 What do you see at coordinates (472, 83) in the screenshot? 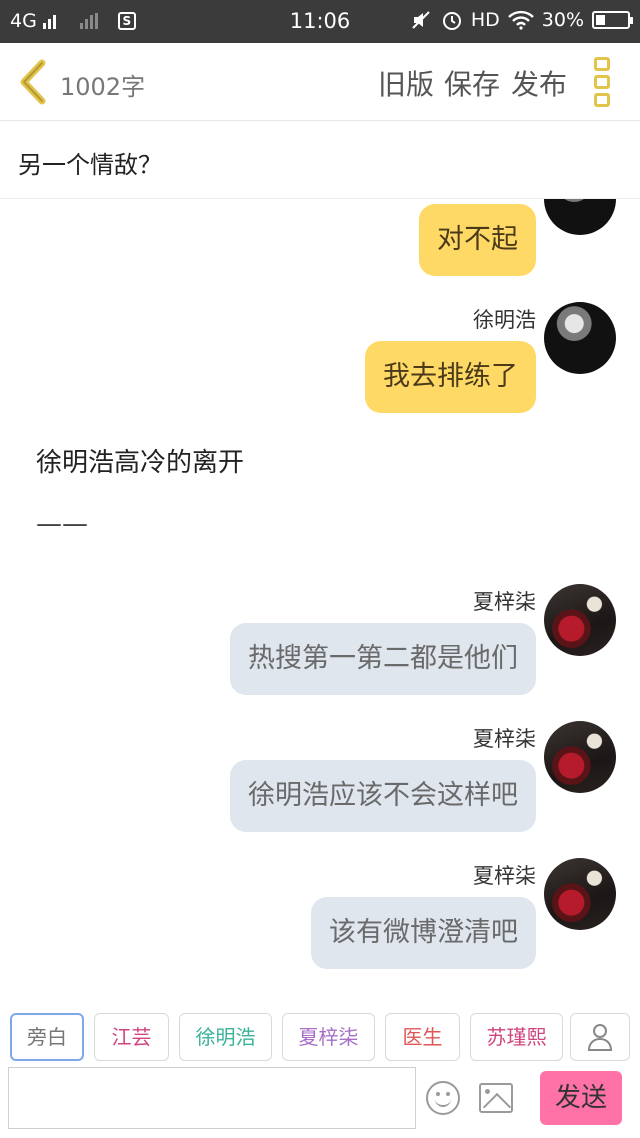
I see `save-button: 保存` at bounding box center [472, 83].